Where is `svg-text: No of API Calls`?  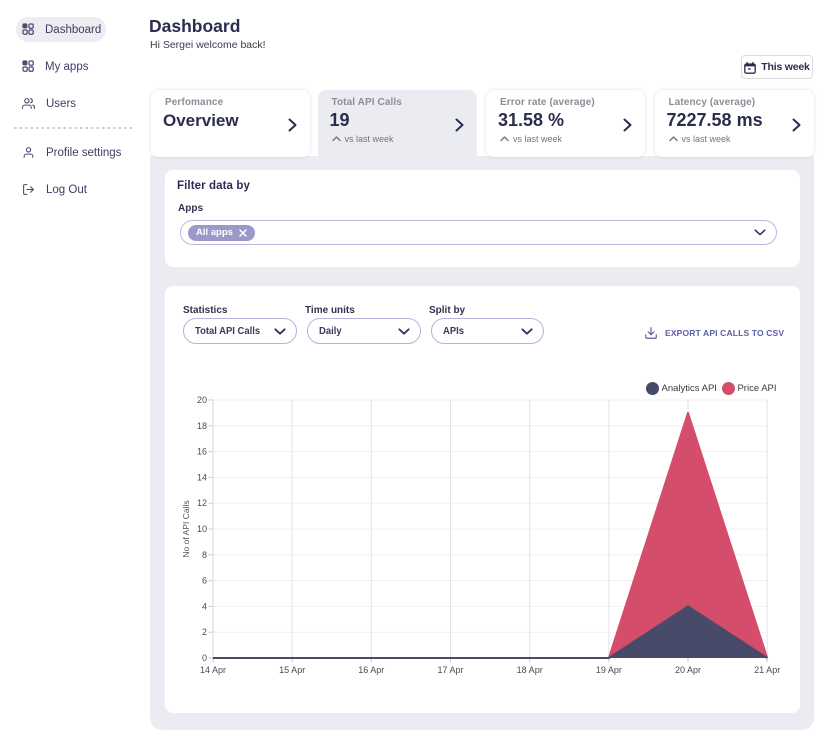
svg-text: No of API Calls is located at coordinates (186, 528).